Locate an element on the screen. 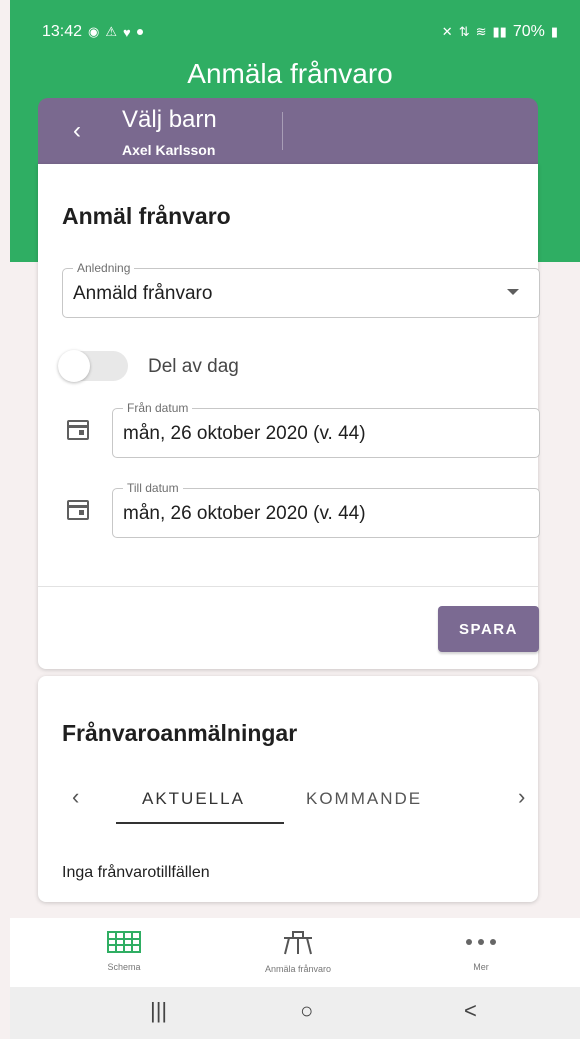 The image size is (580, 1039). status-time: 13:42 is located at coordinates (62, 31).